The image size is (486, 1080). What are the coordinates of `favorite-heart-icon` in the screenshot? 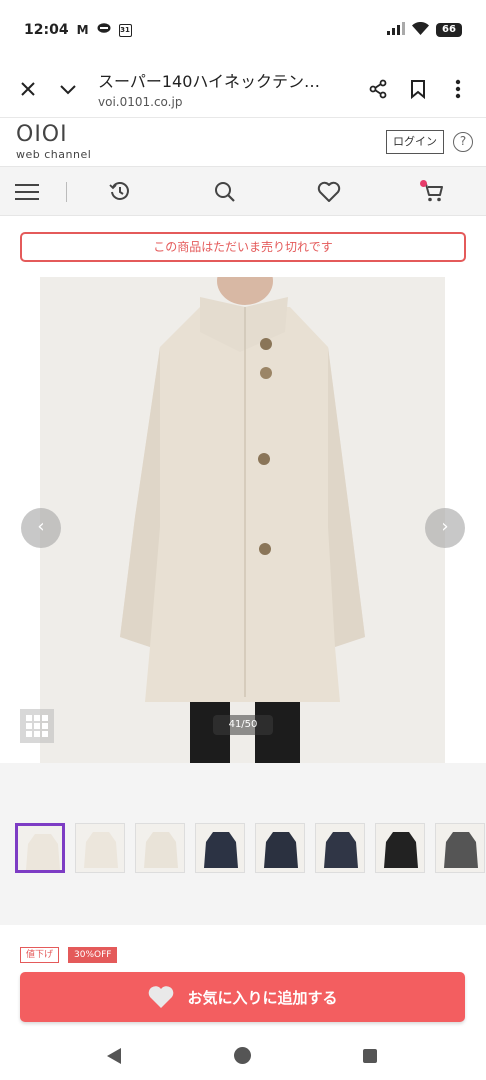 It's located at (329, 192).